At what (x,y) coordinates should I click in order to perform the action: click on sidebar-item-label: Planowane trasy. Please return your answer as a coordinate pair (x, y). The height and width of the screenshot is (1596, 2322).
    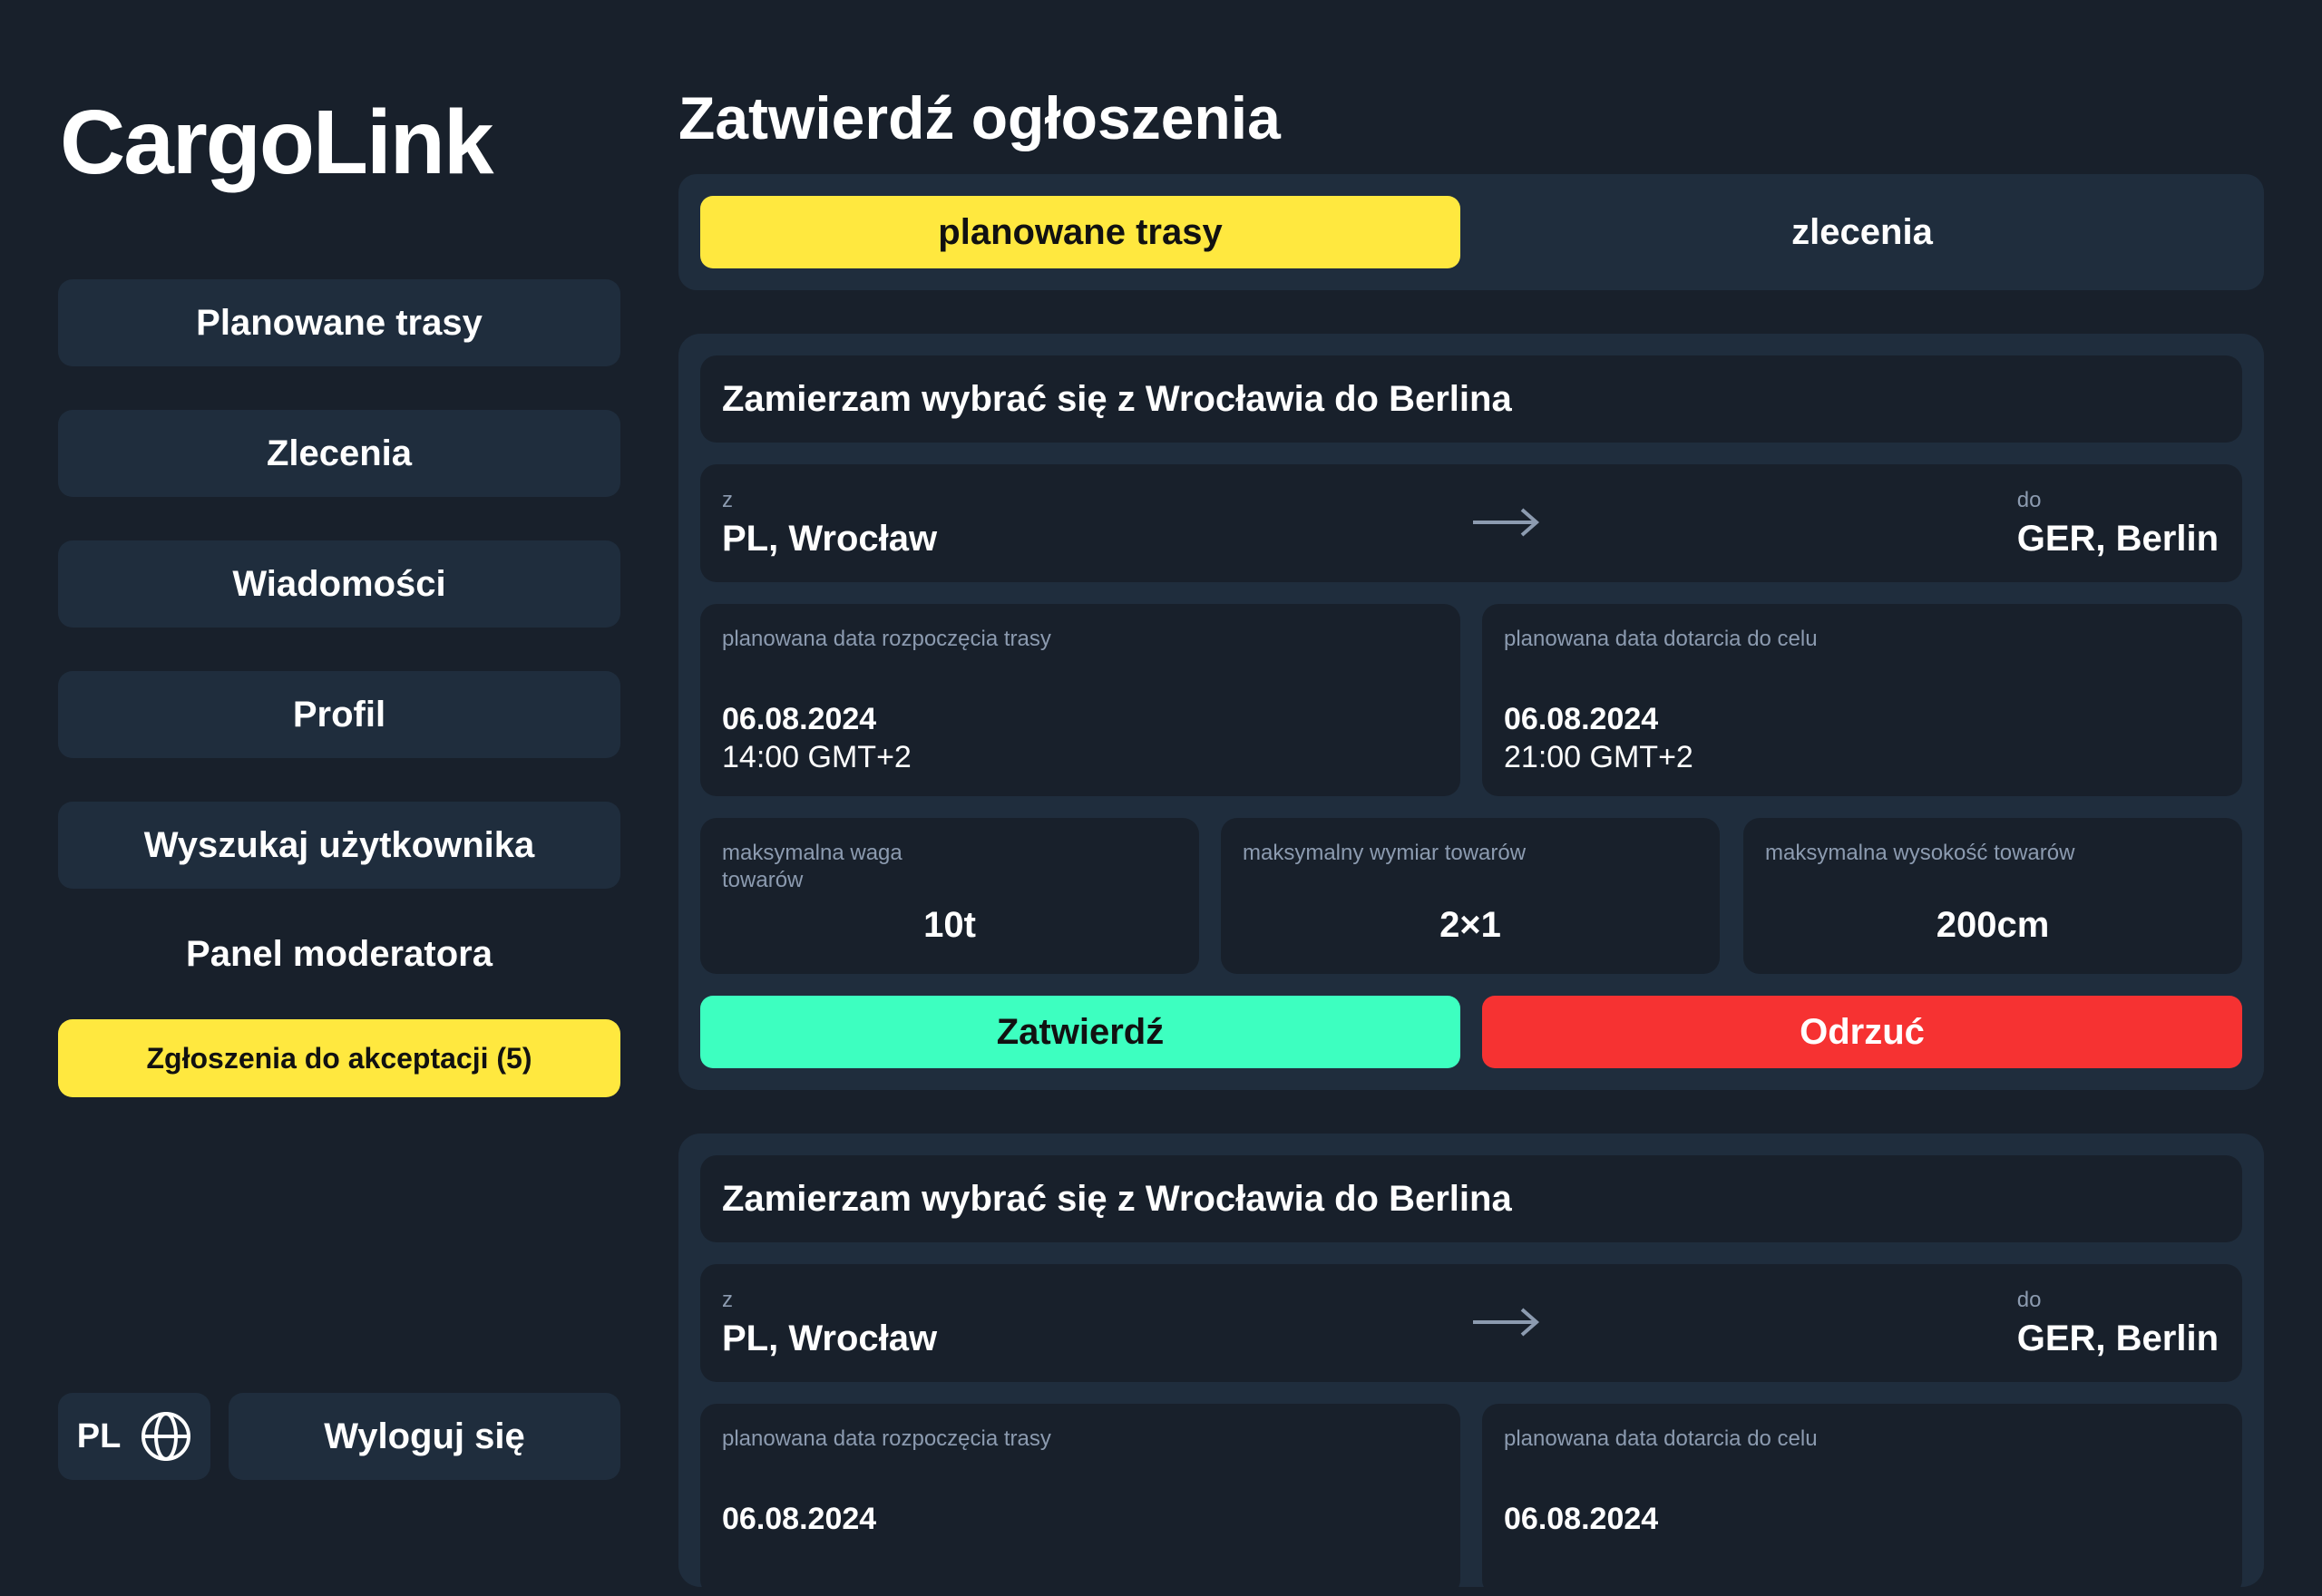
    Looking at the image, I should click on (339, 322).